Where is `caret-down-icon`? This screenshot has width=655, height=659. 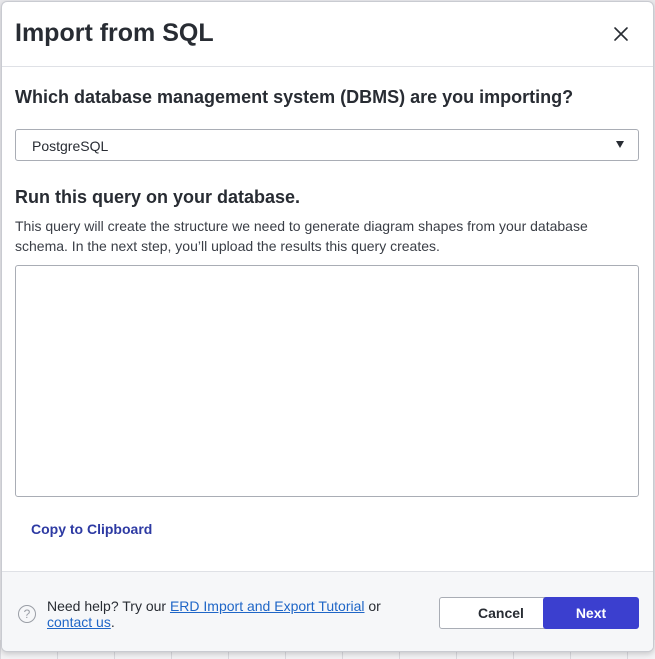
caret-down-icon is located at coordinates (620, 144).